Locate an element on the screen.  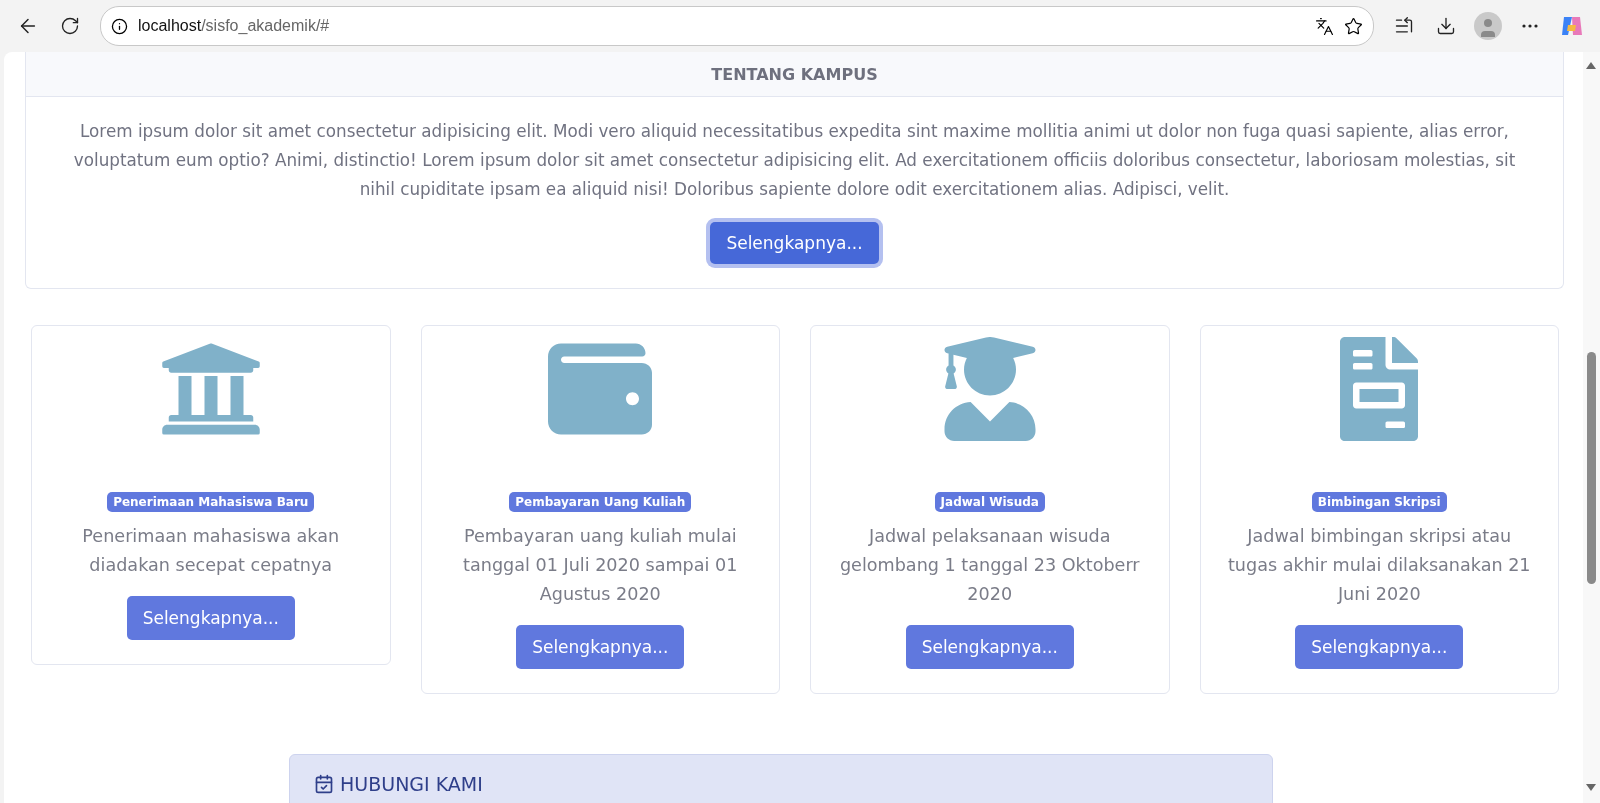
scrollbar is located at coordinates (1591, 427).